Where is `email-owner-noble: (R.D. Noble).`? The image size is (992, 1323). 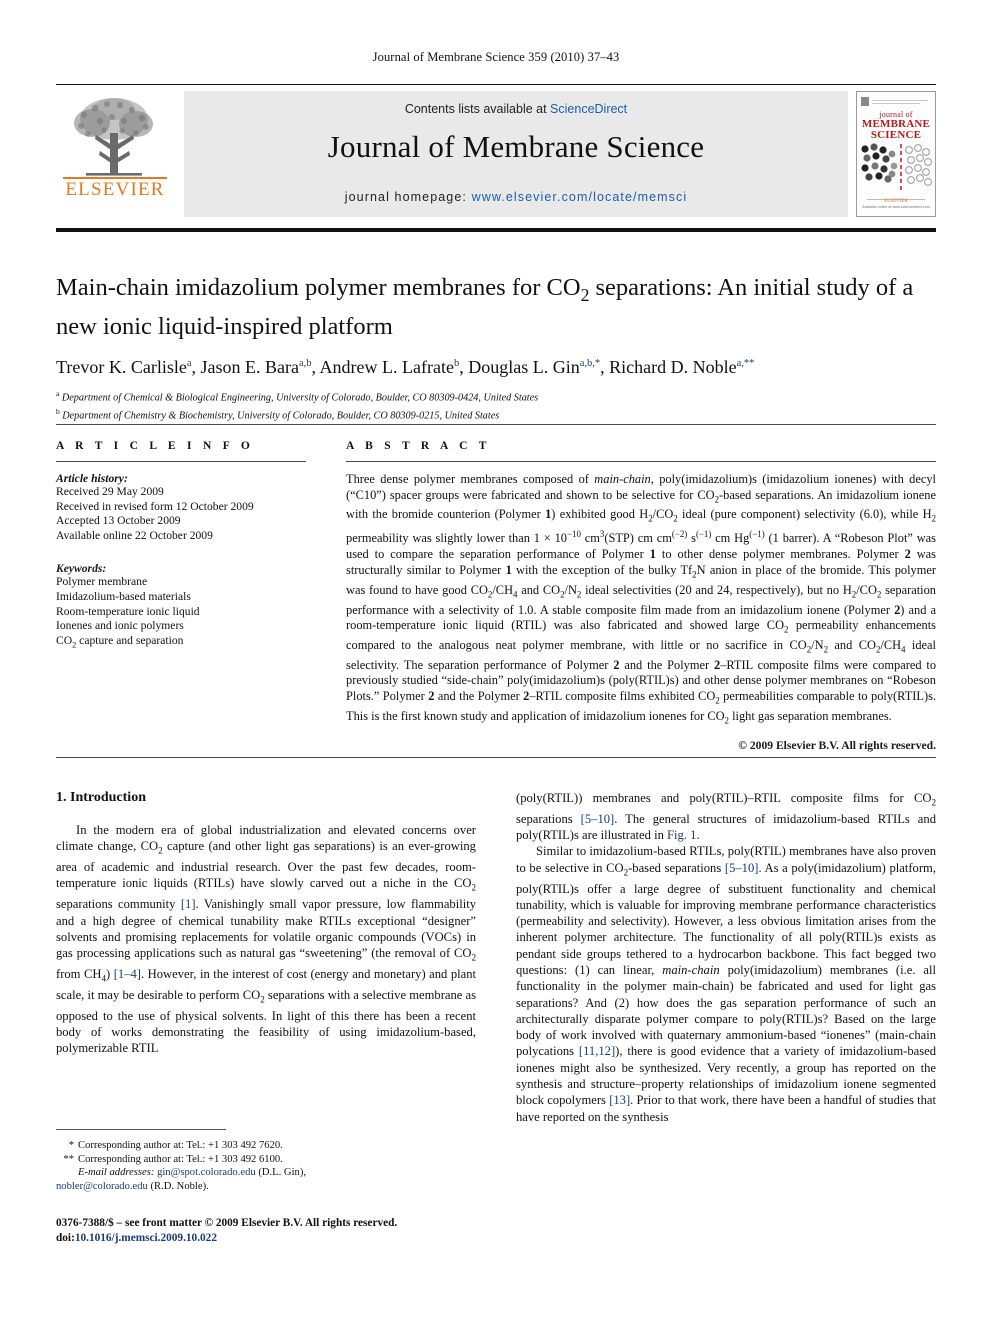
email-owner-noble: (R.D. Noble). is located at coordinates (179, 1186).